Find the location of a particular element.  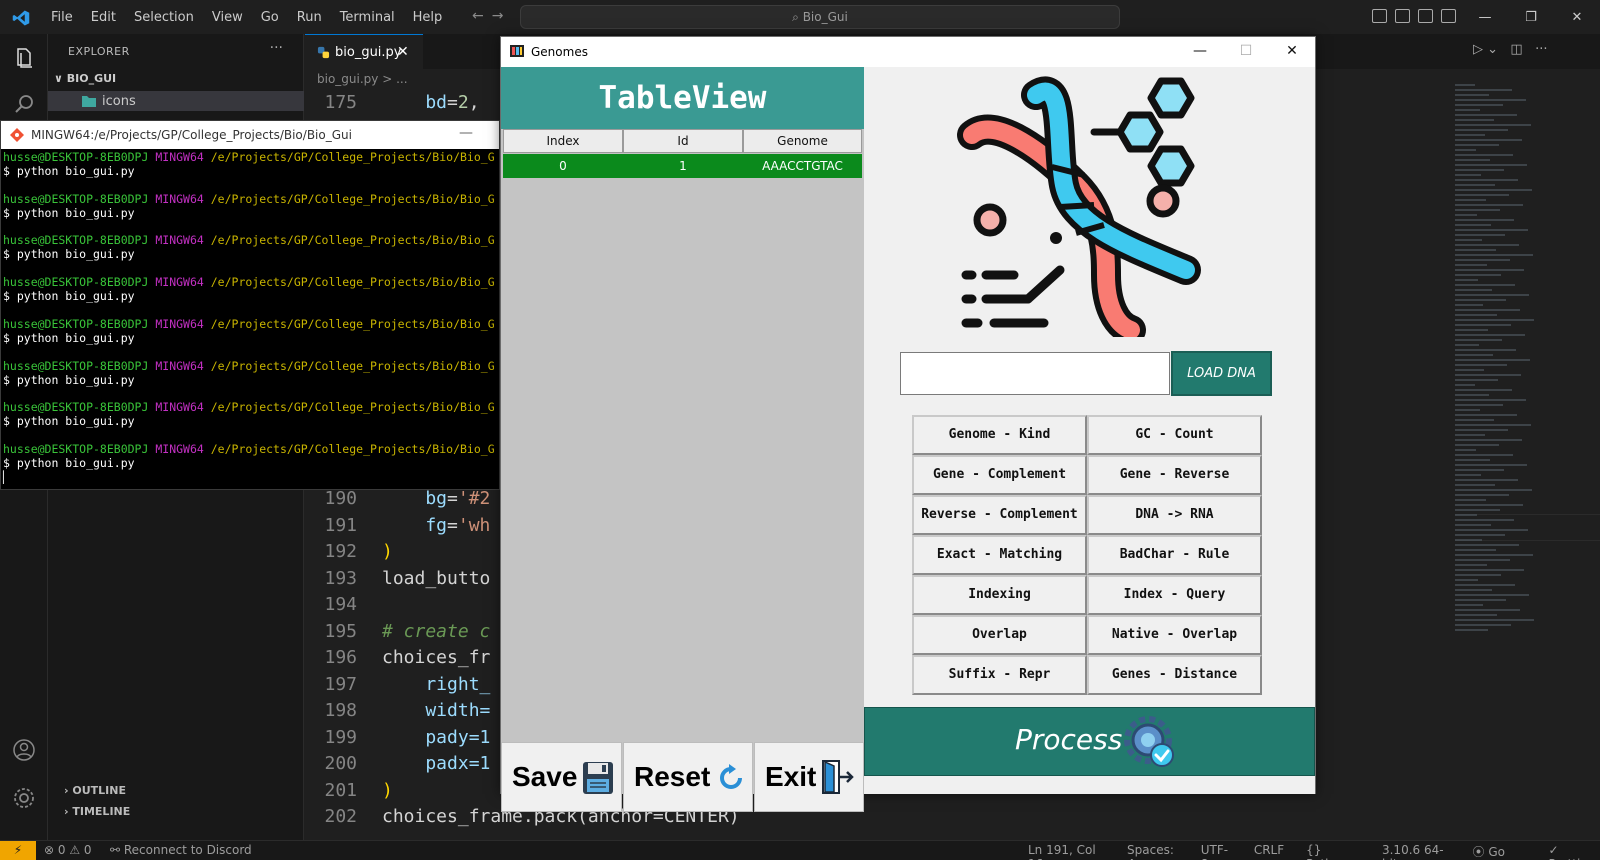

toggle-panel-icon is located at coordinates (1402, 16).